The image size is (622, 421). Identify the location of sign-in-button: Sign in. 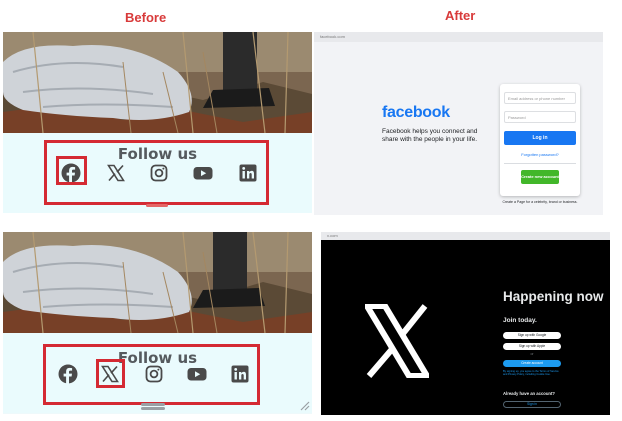
(532, 404).